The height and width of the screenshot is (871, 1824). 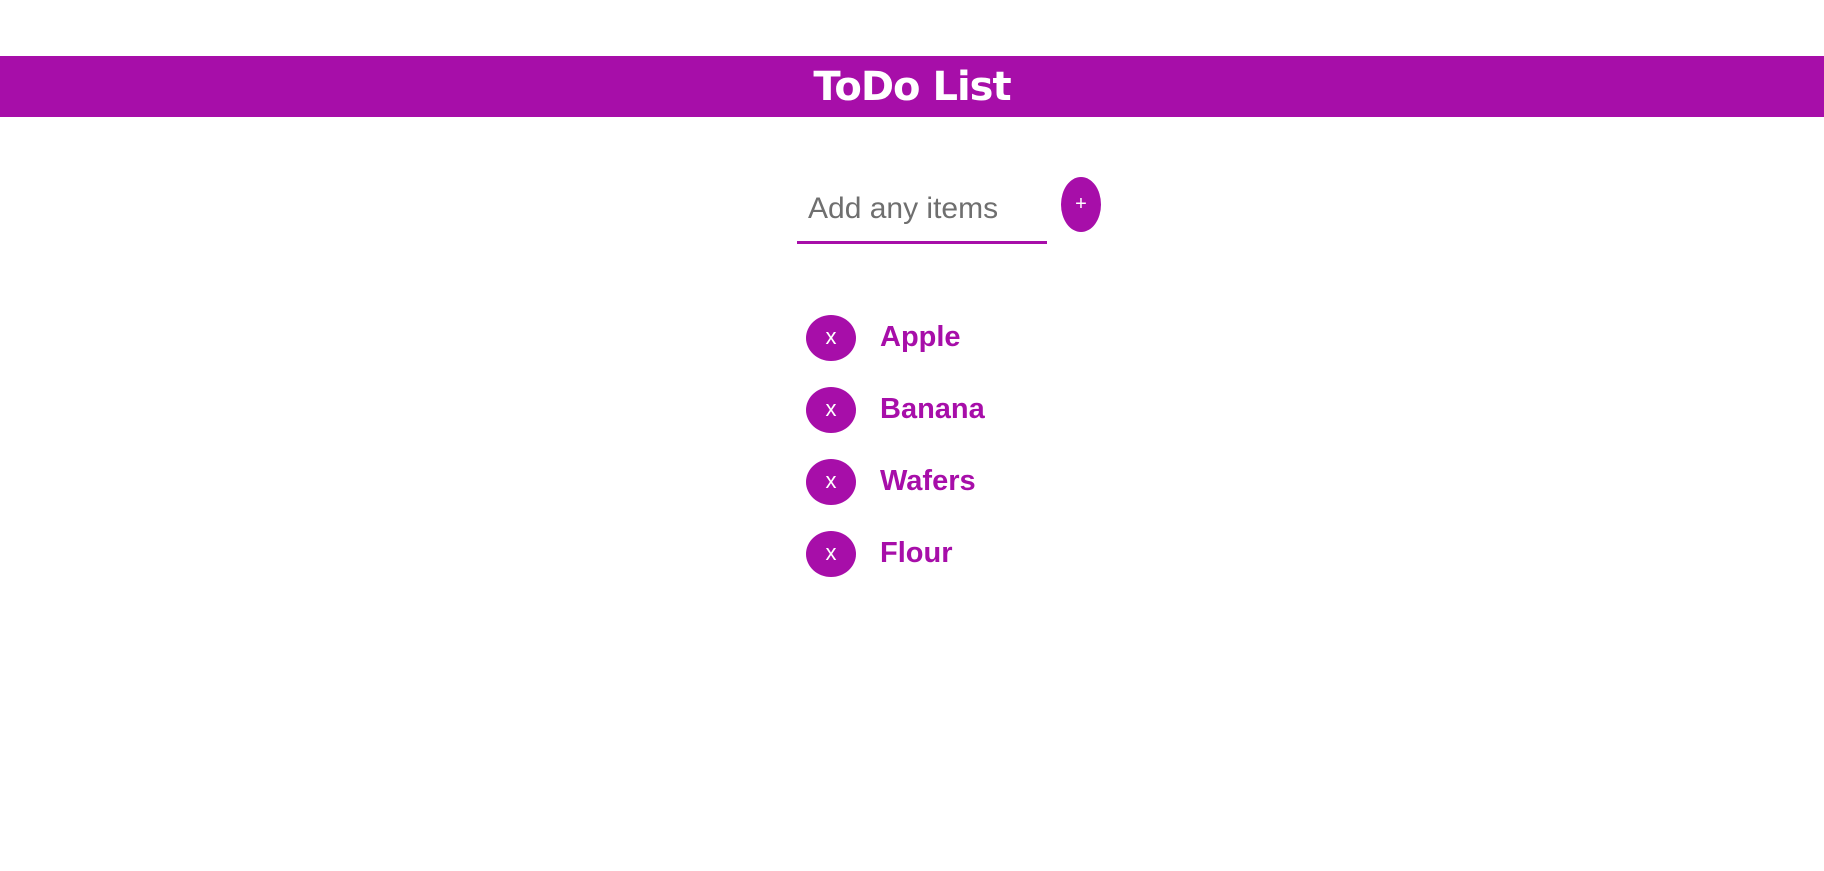 I want to click on page-title: ToDo List, so click(x=912, y=86).